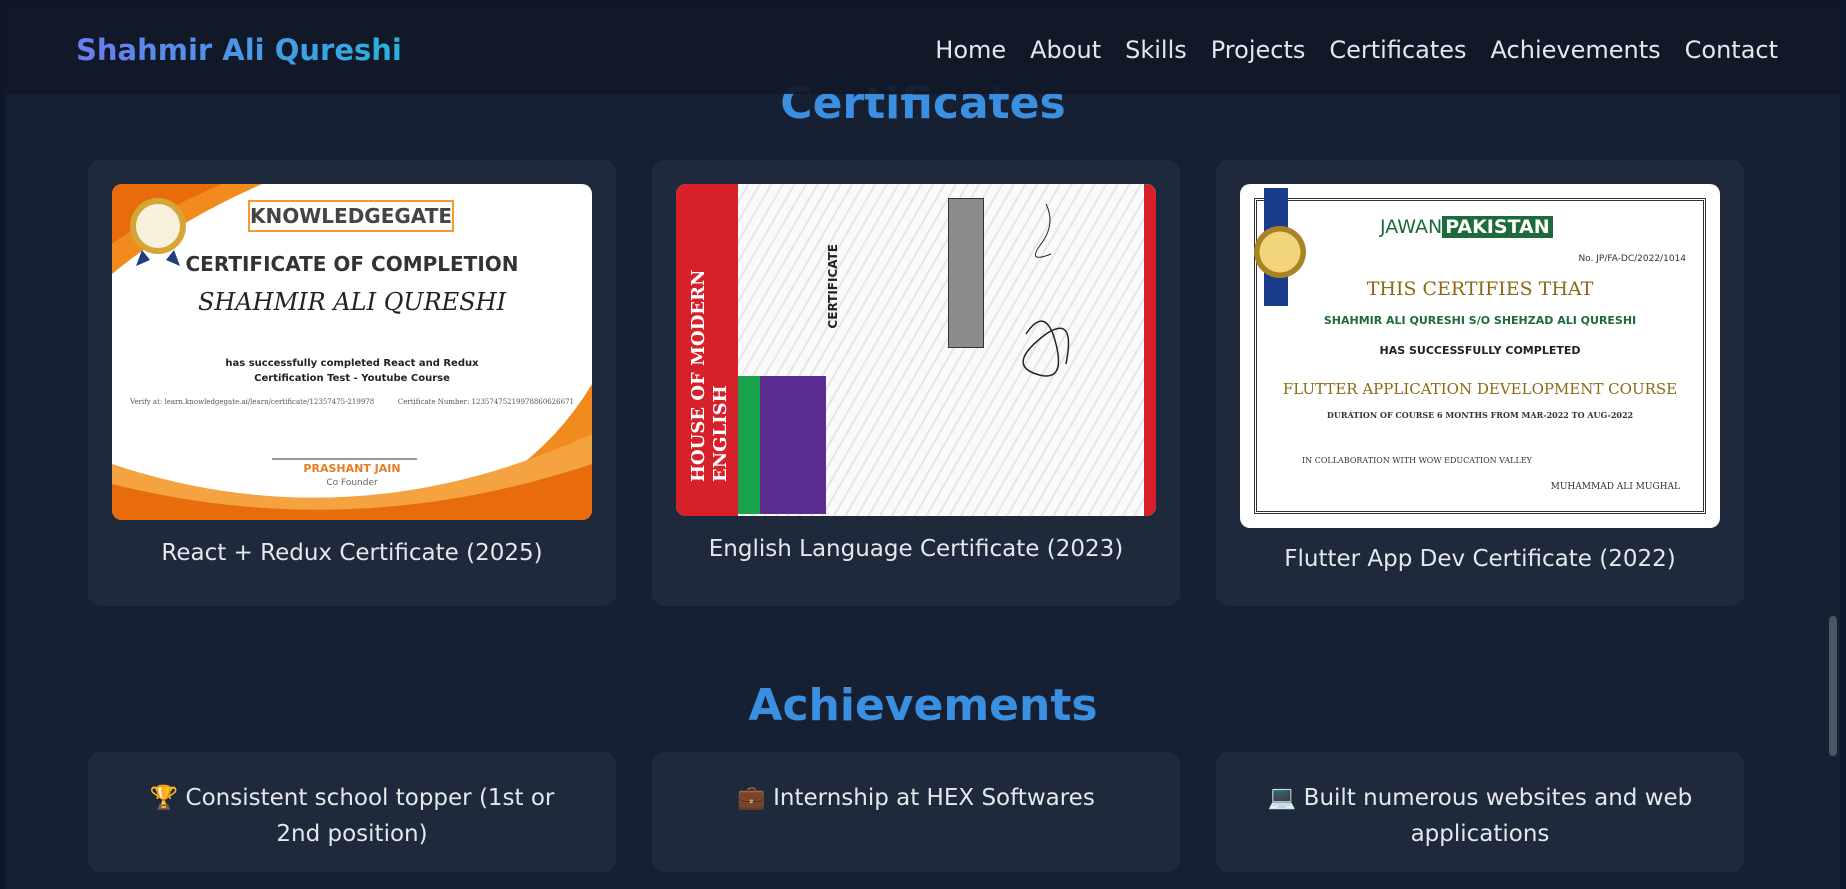 Image resolution: width=1846 pixels, height=889 pixels. Describe the element at coordinates (1280, 252) in the screenshot. I see `seal-icon` at that location.